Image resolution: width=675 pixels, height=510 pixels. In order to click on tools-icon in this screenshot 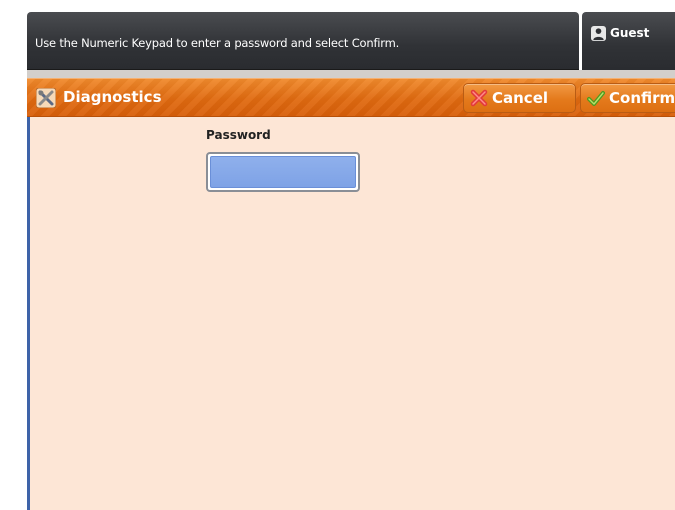, I will do `click(46, 98)`.